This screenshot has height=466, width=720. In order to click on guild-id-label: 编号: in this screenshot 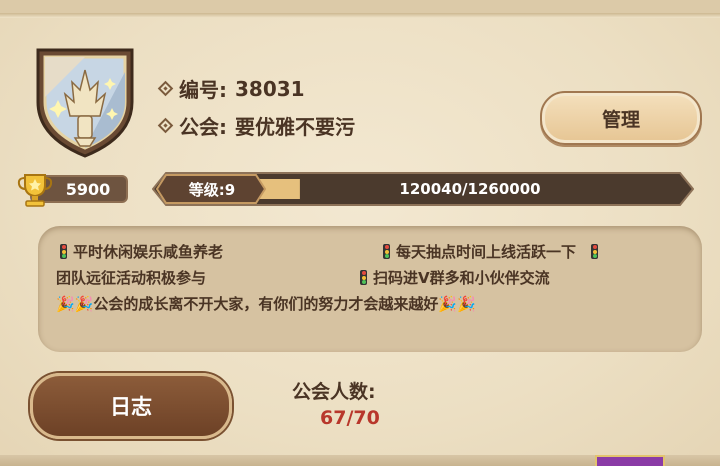, I will do `click(203, 90)`.